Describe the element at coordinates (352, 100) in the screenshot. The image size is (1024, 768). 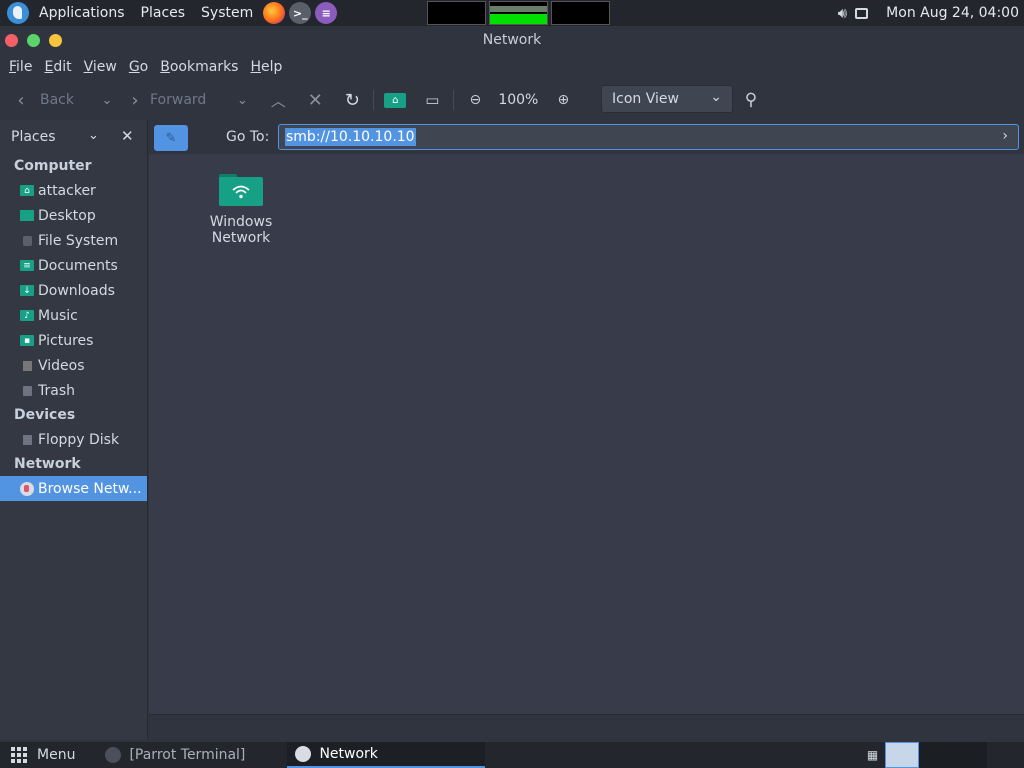
I see `reload-icon: ↻` at that location.